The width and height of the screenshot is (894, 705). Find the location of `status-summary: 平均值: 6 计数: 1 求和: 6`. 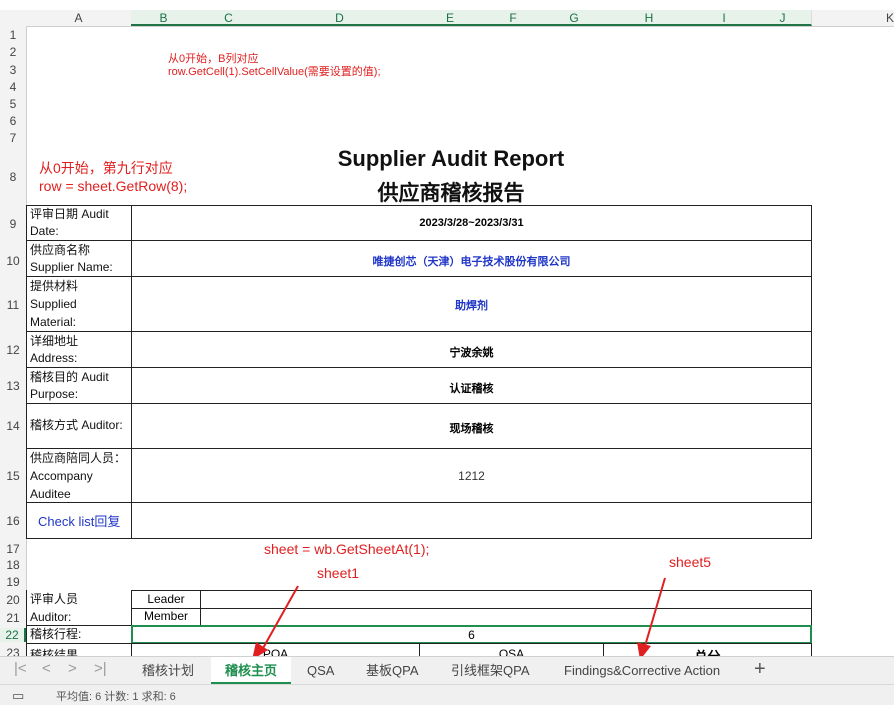

status-summary: 平均值: 6 计数: 1 求和: 6 is located at coordinates (116, 697).